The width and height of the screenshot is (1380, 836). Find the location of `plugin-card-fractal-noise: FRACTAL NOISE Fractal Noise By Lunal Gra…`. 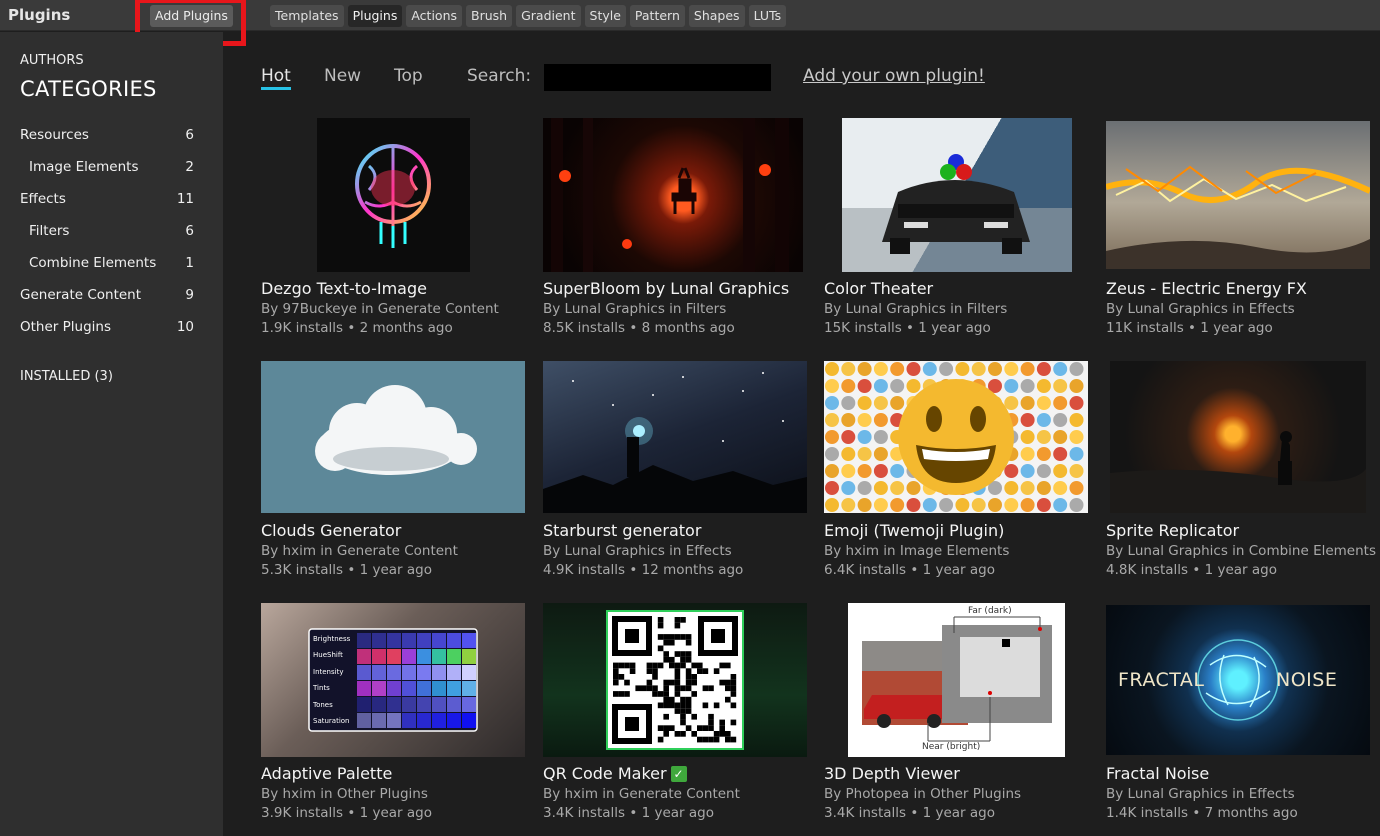

plugin-card-fractal-noise: FRACTAL NOISE Fractal Noise By Lunal Gra… is located at coordinates (1241, 713).